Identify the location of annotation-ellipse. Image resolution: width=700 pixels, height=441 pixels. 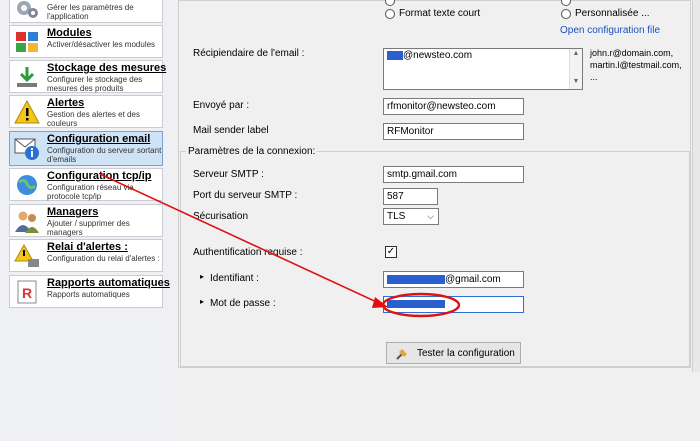
(421, 305).